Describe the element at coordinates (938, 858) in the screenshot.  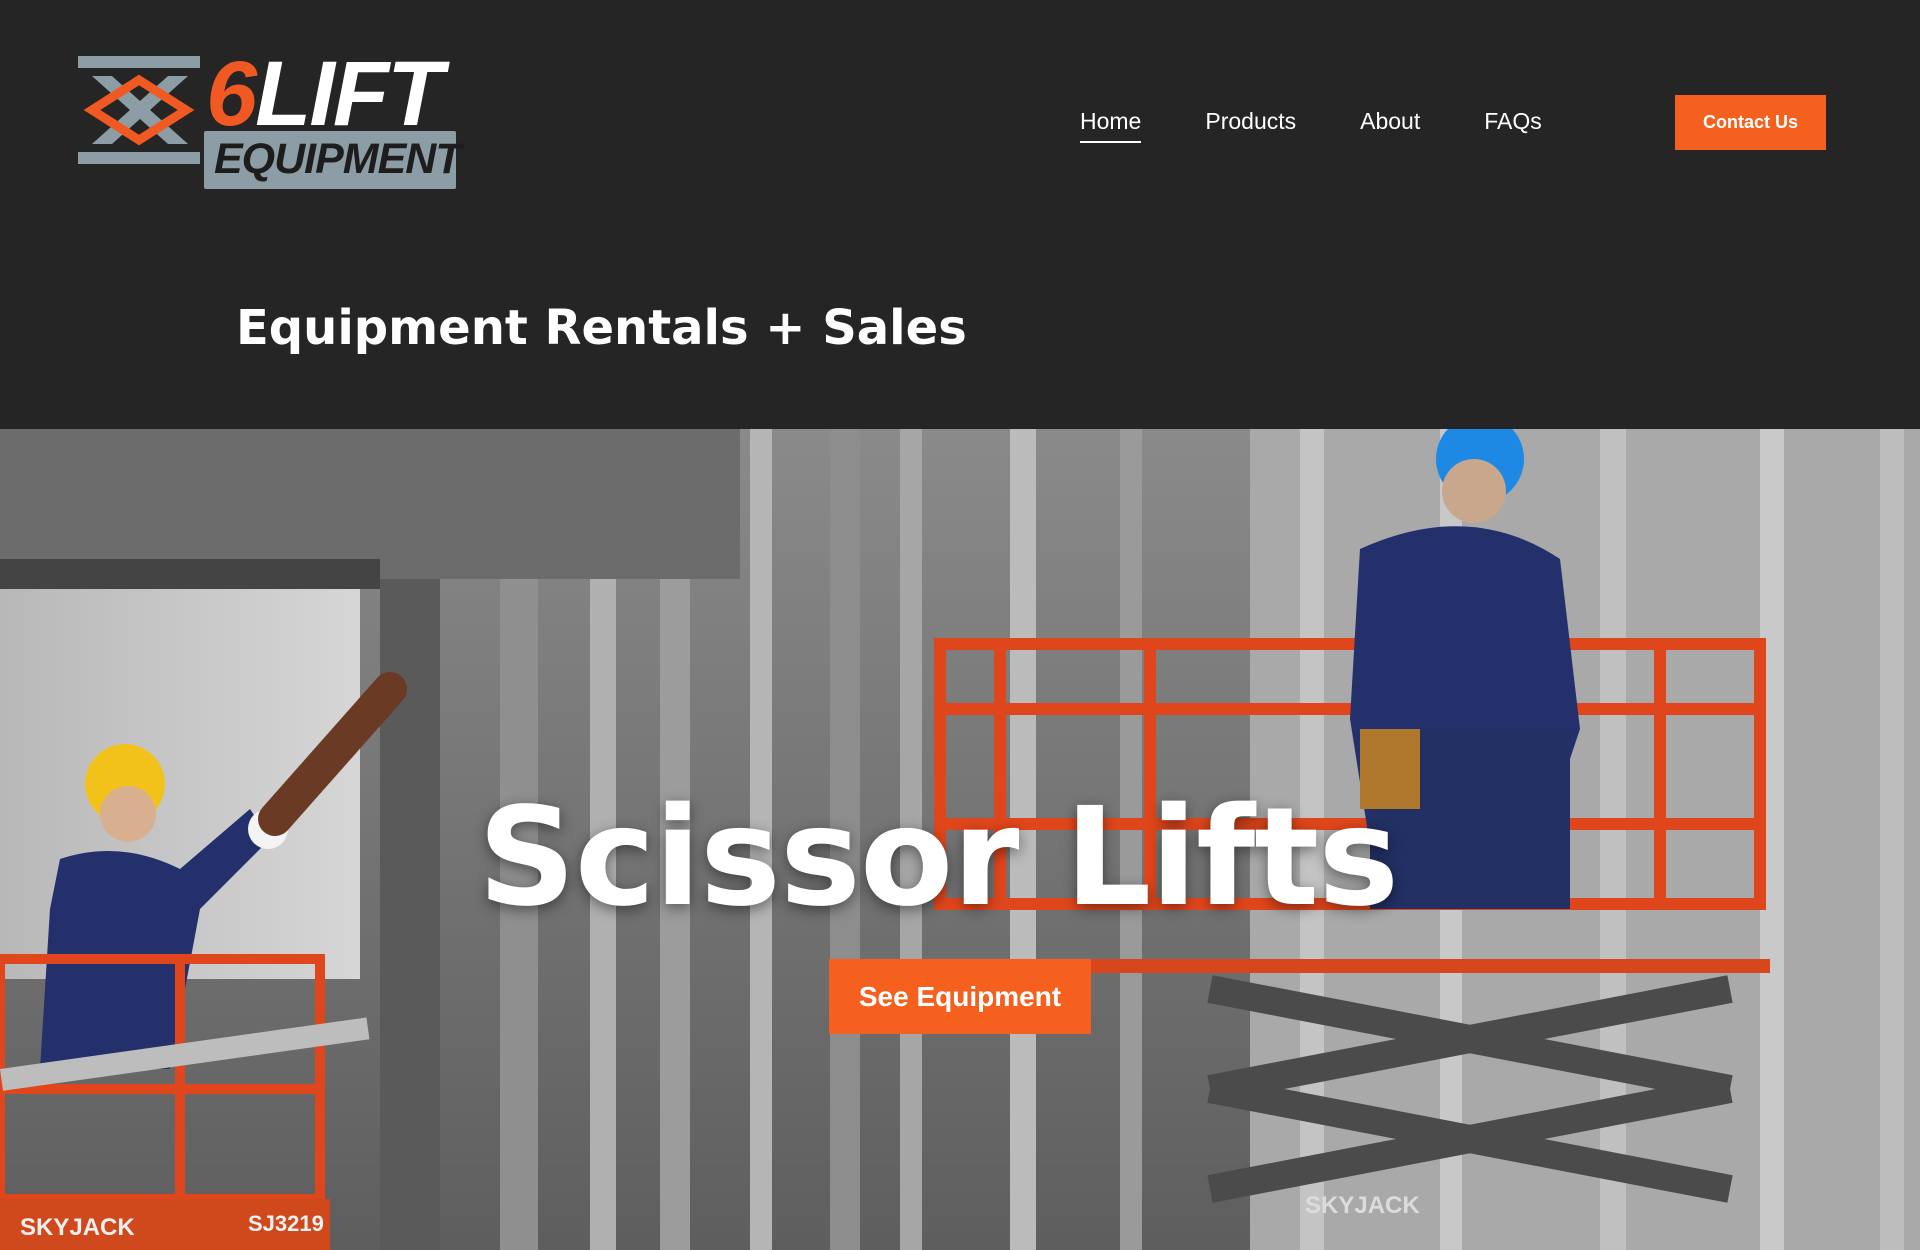
I see `hero-title: Scissor Lifts` at that location.